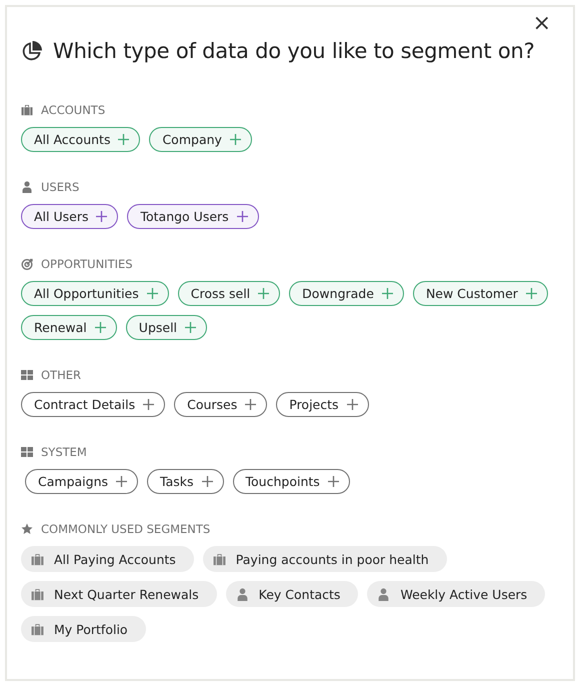 This screenshot has width=582, height=688. I want to click on section-heading: ACCOUNTS, so click(73, 110).